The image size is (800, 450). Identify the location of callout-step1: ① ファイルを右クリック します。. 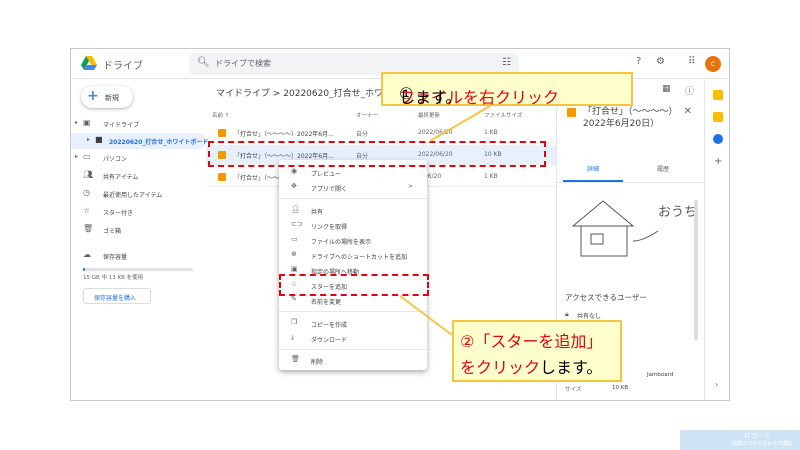
(507, 89).